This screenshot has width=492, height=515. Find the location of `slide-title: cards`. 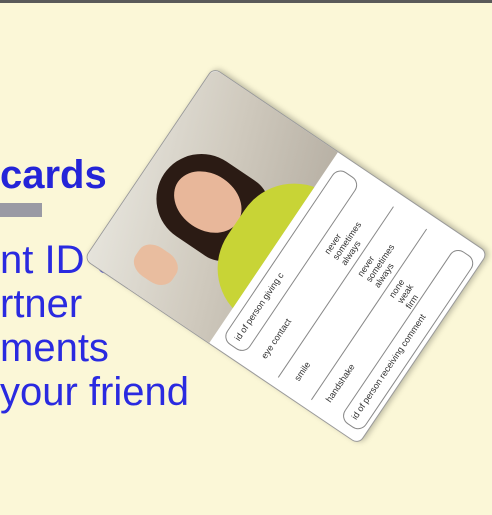

slide-title: cards is located at coordinates (53, 175).